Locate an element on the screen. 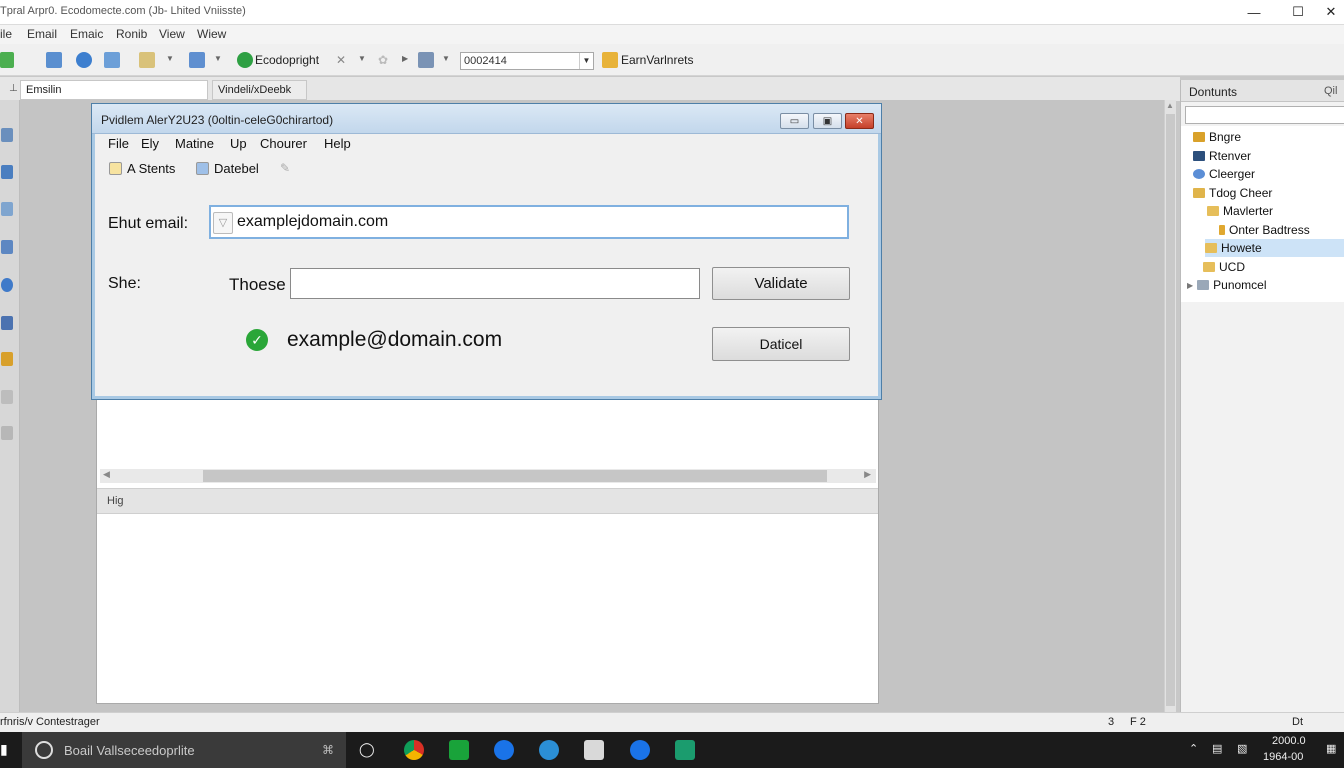 The width and height of the screenshot is (1344, 768). horizontal-scrollbar: ◀ ▶ is located at coordinates (488, 476).